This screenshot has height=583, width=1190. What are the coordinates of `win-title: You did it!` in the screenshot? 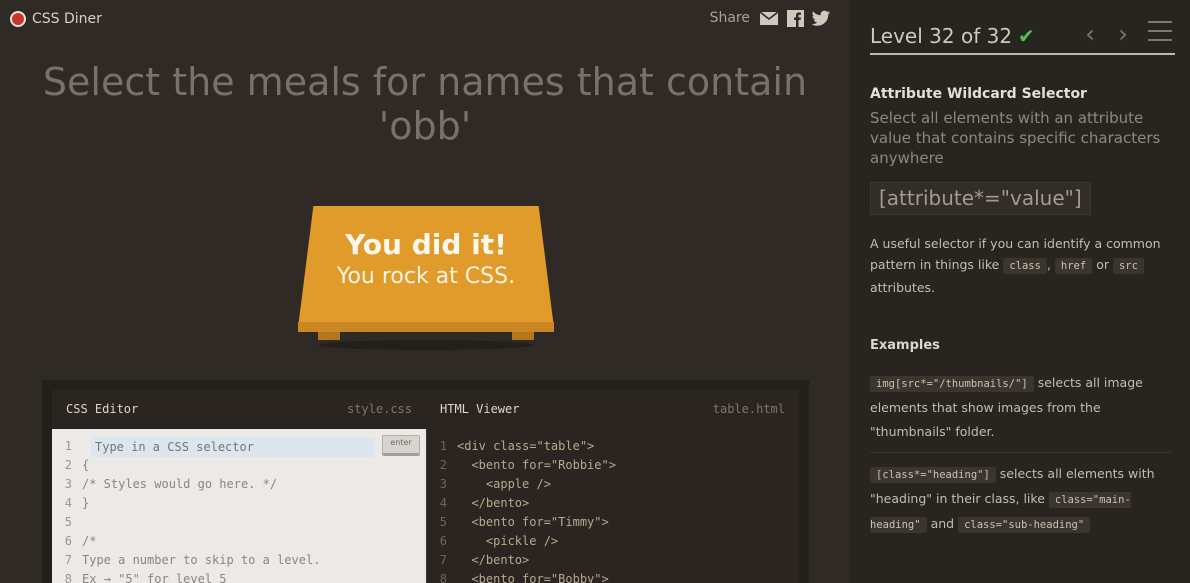 It's located at (426, 244).